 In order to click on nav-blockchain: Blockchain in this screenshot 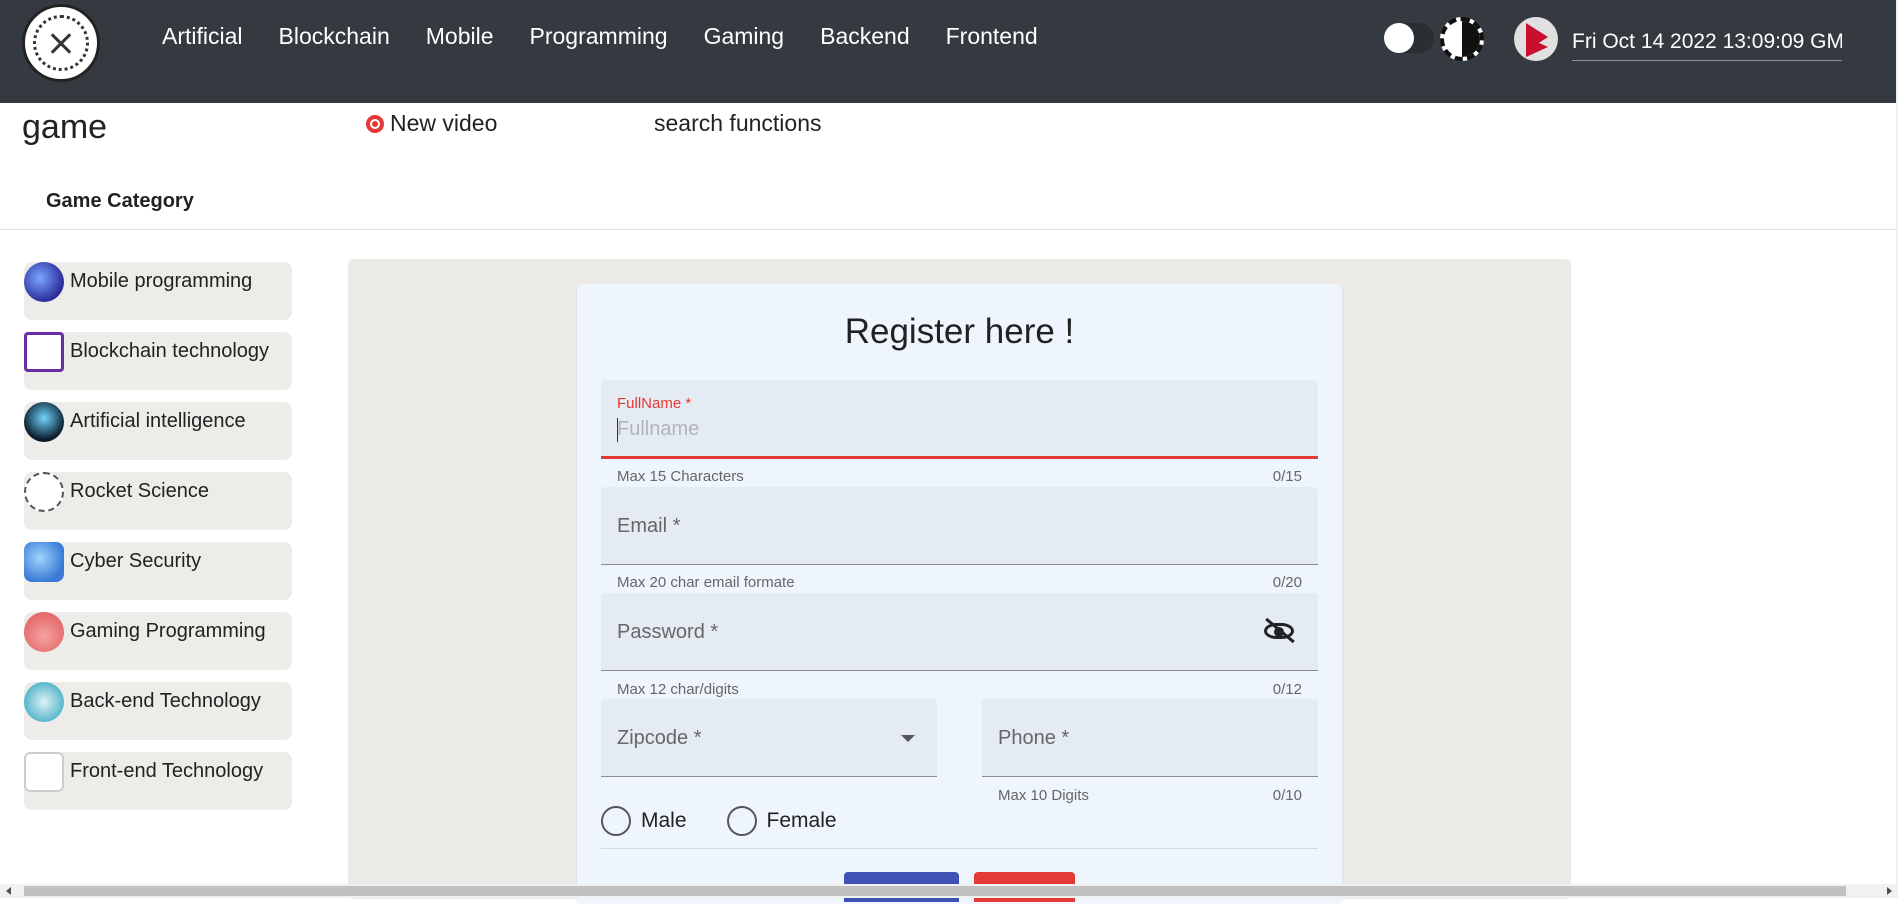, I will do `click(334, 36)`.